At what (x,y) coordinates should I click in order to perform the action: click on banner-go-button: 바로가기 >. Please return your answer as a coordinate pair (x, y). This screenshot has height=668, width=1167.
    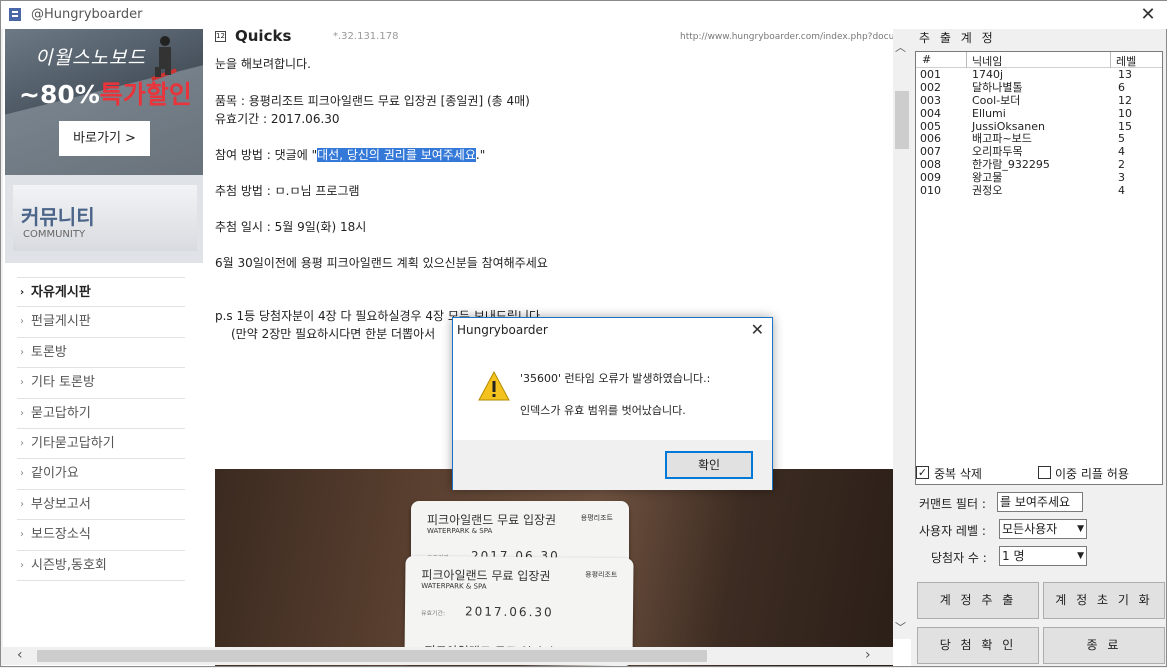
    Looking at the image, I should click on (104, 138).